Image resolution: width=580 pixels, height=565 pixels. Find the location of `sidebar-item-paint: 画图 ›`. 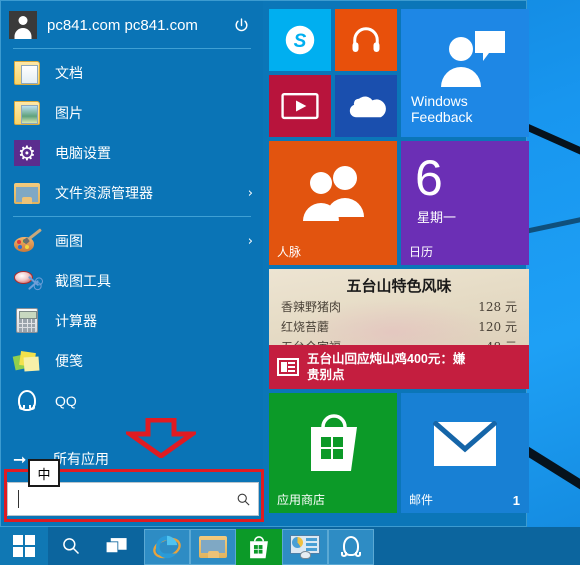

sidebar-item-paint: 画图 › is located at coordinates (132, 241).